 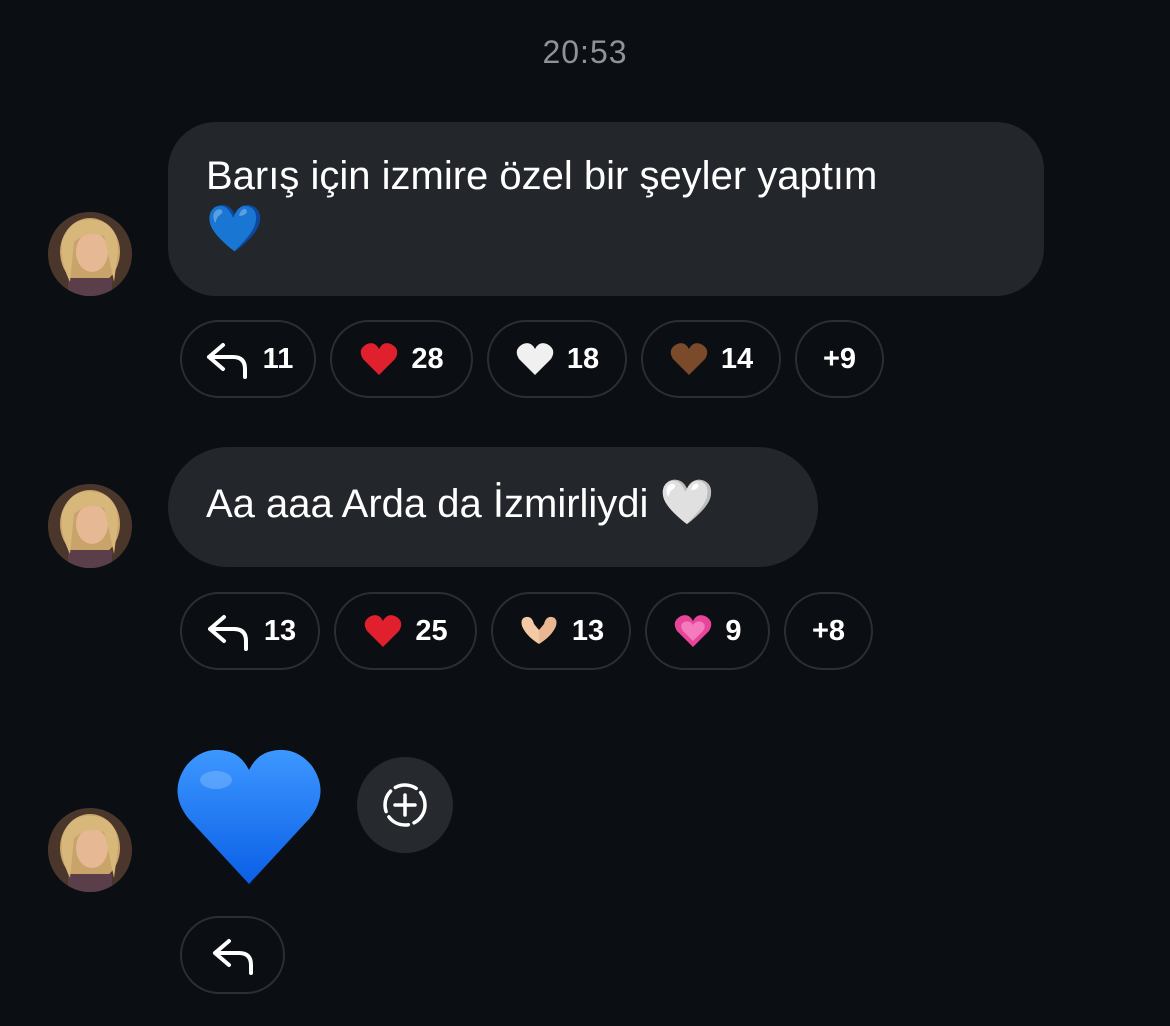 I want to click on growing-pink-heart-icon, so click(x=693, y=631).